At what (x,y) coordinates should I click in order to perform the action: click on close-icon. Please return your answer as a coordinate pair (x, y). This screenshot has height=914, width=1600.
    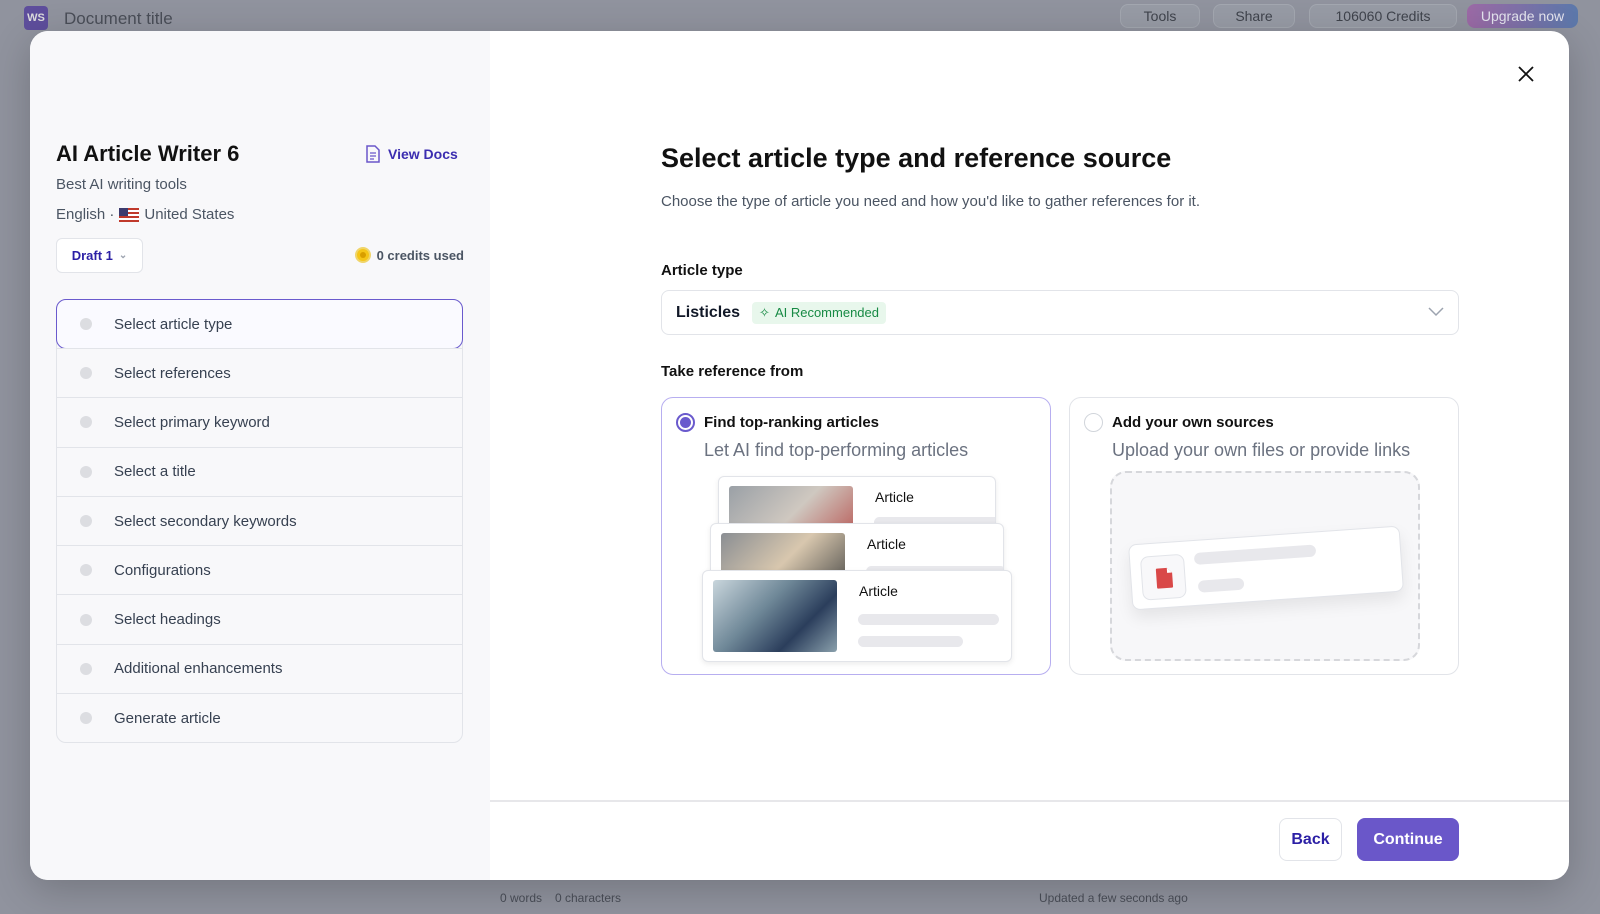
    Looking at the image, I should click on (1526, 74).